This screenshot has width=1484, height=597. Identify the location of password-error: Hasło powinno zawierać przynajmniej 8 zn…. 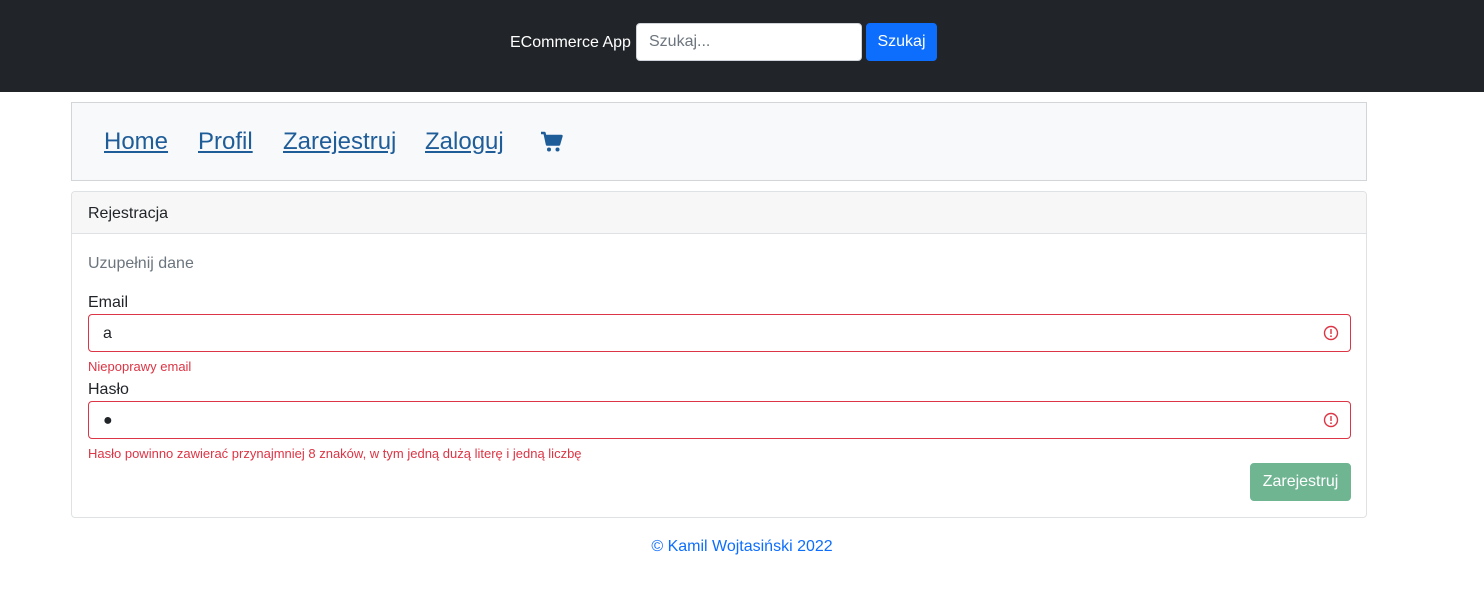
(335, 453).